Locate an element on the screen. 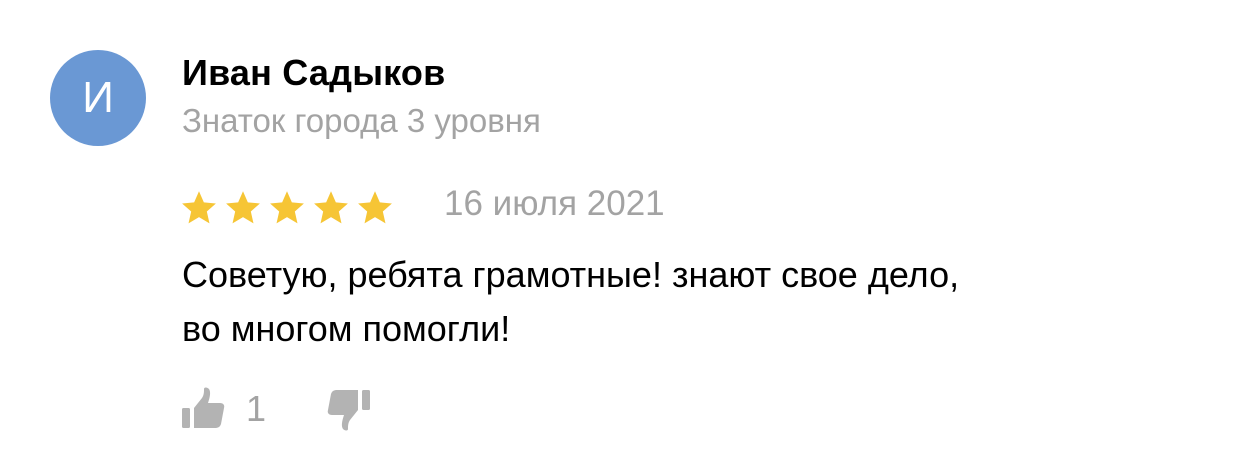 This screenshot has width=1242, height=467. avatar-letter: И is located at coordinates (98, 97).